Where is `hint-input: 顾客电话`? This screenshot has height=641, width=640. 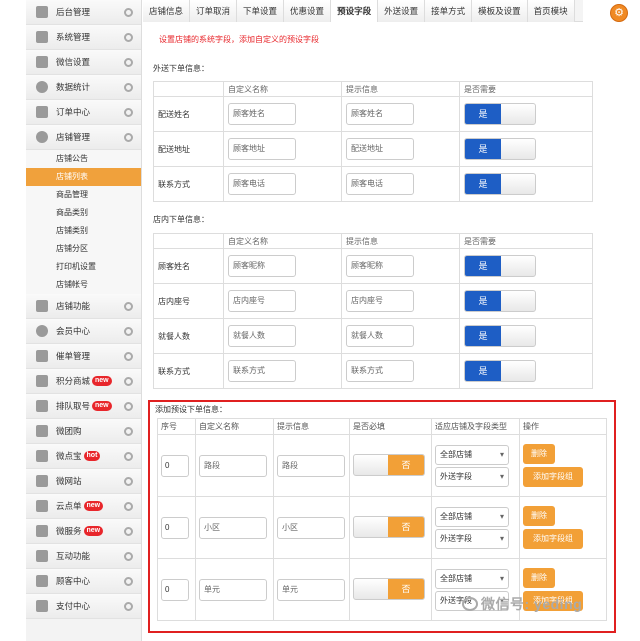
hint-input: 顾客电话 is located at coordinates (380, 184).